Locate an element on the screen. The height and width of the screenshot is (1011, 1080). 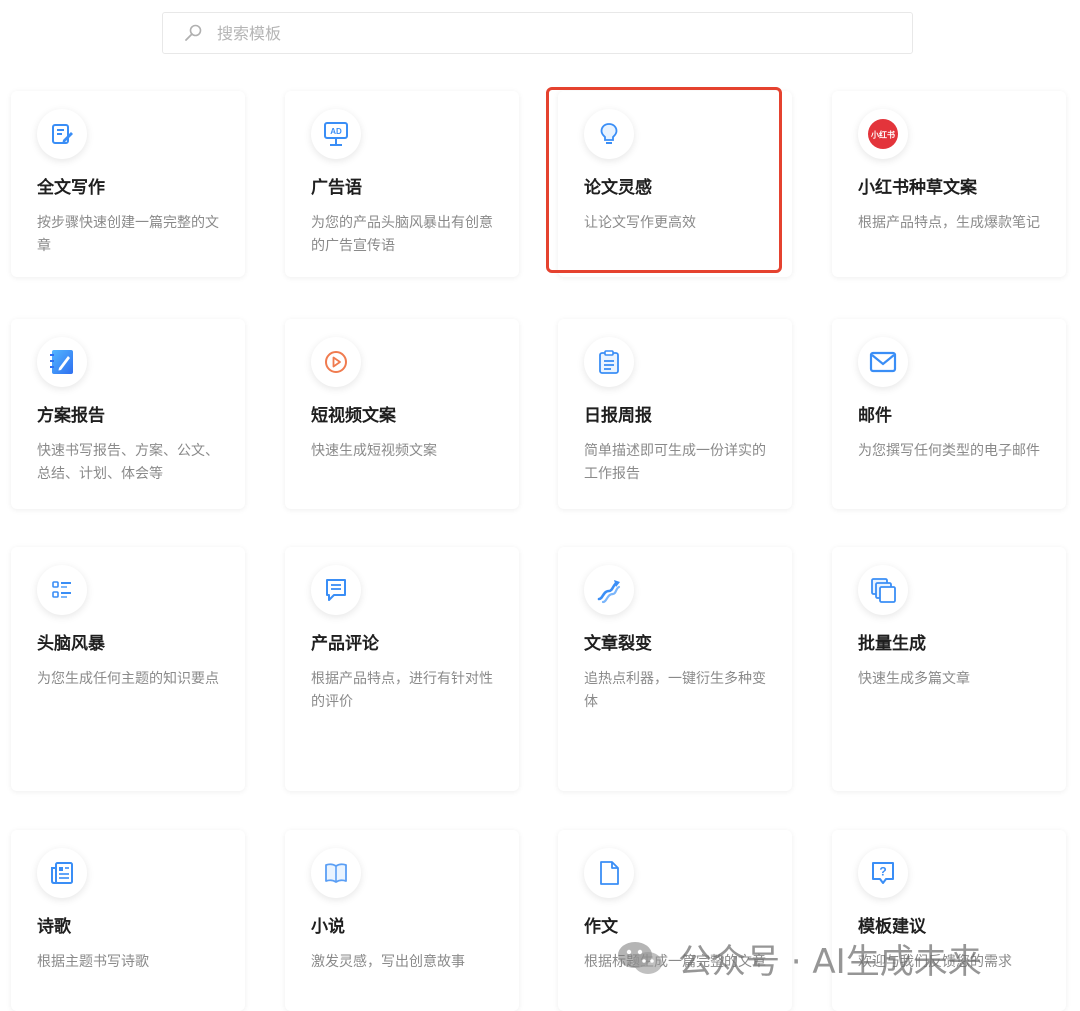
notebook-icon is located at coordinates (62, 362).